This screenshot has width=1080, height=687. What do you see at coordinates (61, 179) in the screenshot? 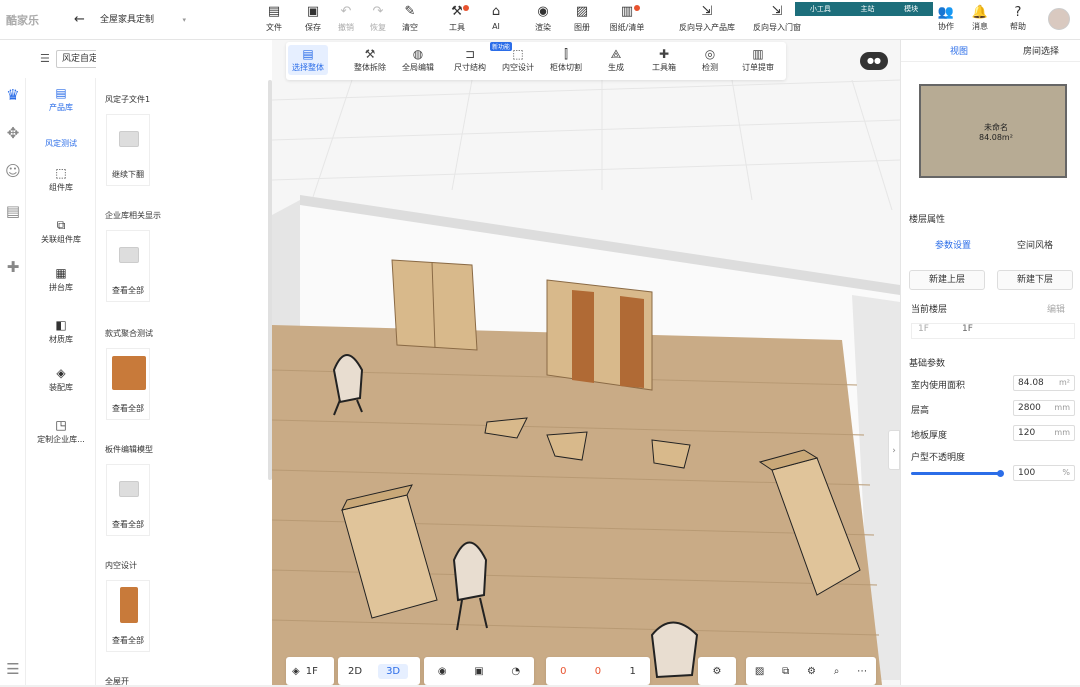
I see `cat-component-lib: ⬚ 组件库` at bounding box center [61, 179].